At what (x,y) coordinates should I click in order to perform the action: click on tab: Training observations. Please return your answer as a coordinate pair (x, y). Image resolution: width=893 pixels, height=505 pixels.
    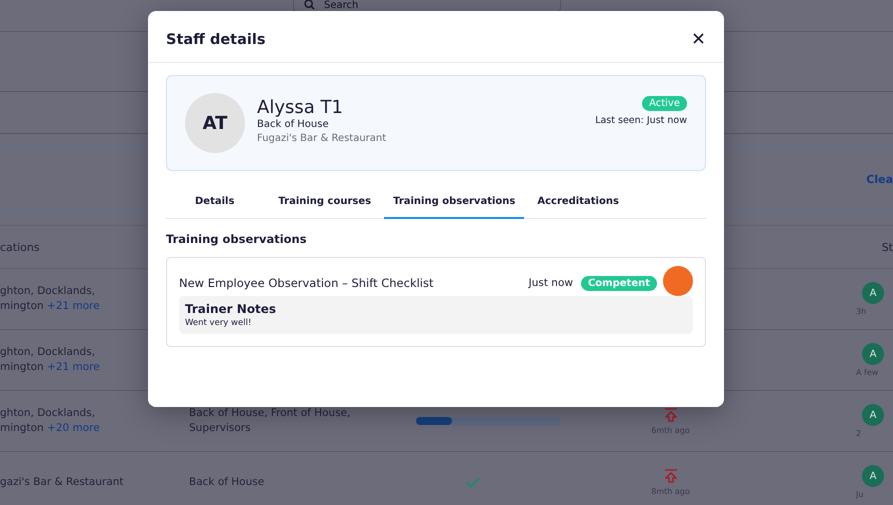
    Looking at the image, I should click on (454, 202).